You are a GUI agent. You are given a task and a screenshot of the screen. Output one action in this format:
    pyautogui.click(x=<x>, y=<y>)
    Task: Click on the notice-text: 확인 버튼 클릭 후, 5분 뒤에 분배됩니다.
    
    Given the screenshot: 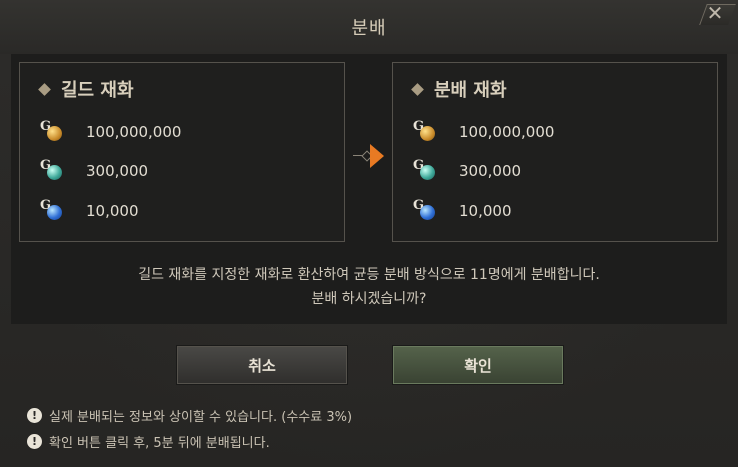 What is the action you would take?
    pyautogui.click(x=159, y=443)
    